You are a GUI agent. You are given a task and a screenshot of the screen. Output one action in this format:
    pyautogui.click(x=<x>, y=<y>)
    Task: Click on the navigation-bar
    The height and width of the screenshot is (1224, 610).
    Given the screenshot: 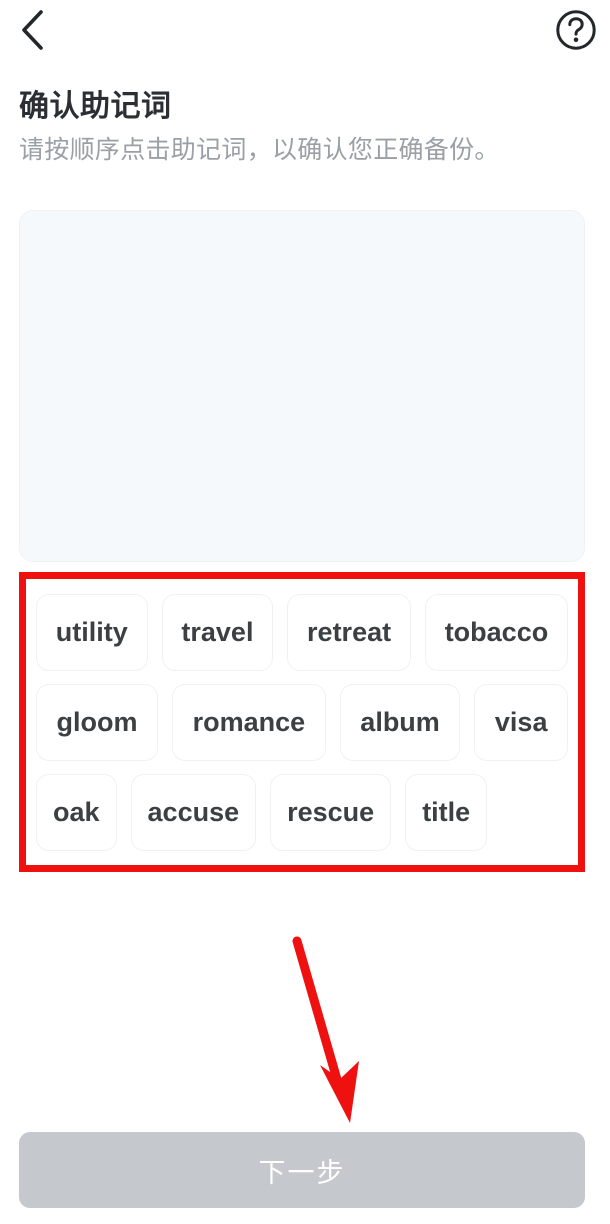 What is the action you would take?
    pyautogui.click(x=305, y=31)
    